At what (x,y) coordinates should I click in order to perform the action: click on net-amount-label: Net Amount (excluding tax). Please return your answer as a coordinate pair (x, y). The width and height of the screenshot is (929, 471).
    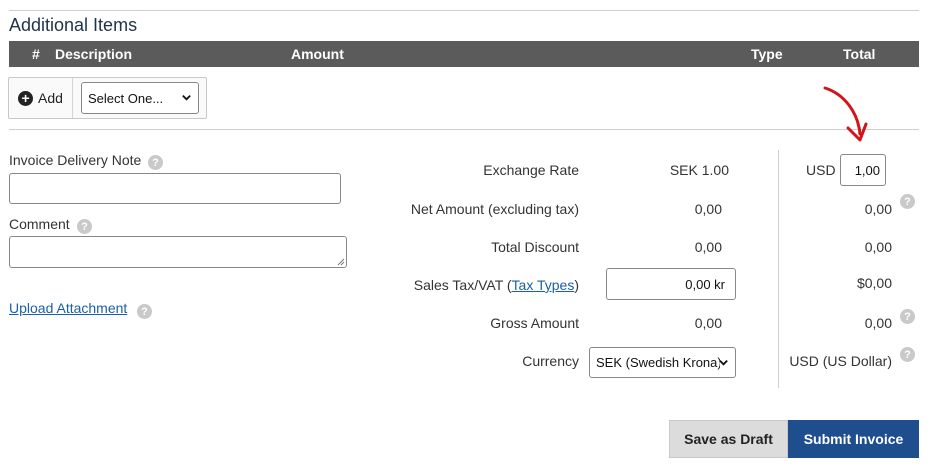
    Looking at the image, I should click on (494, 209).